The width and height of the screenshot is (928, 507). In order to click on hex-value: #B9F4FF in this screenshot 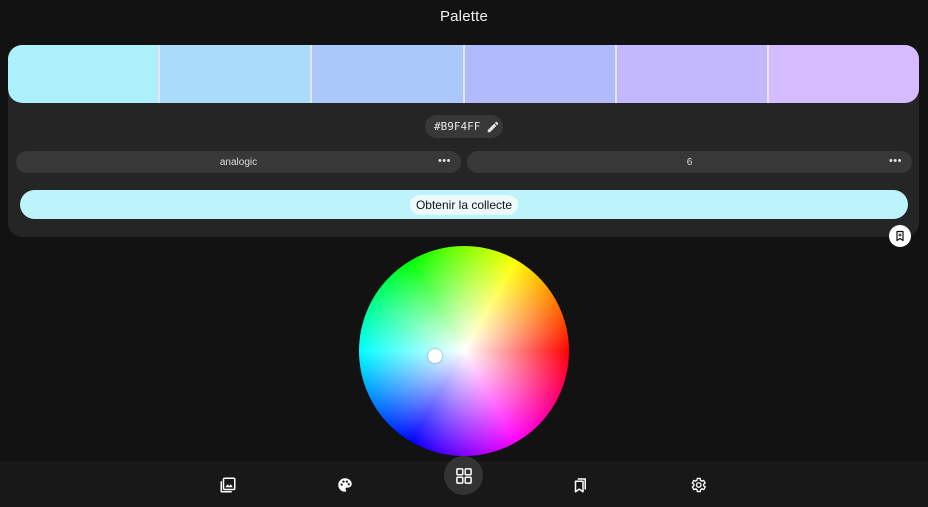, I will do `click(457, 126)`.